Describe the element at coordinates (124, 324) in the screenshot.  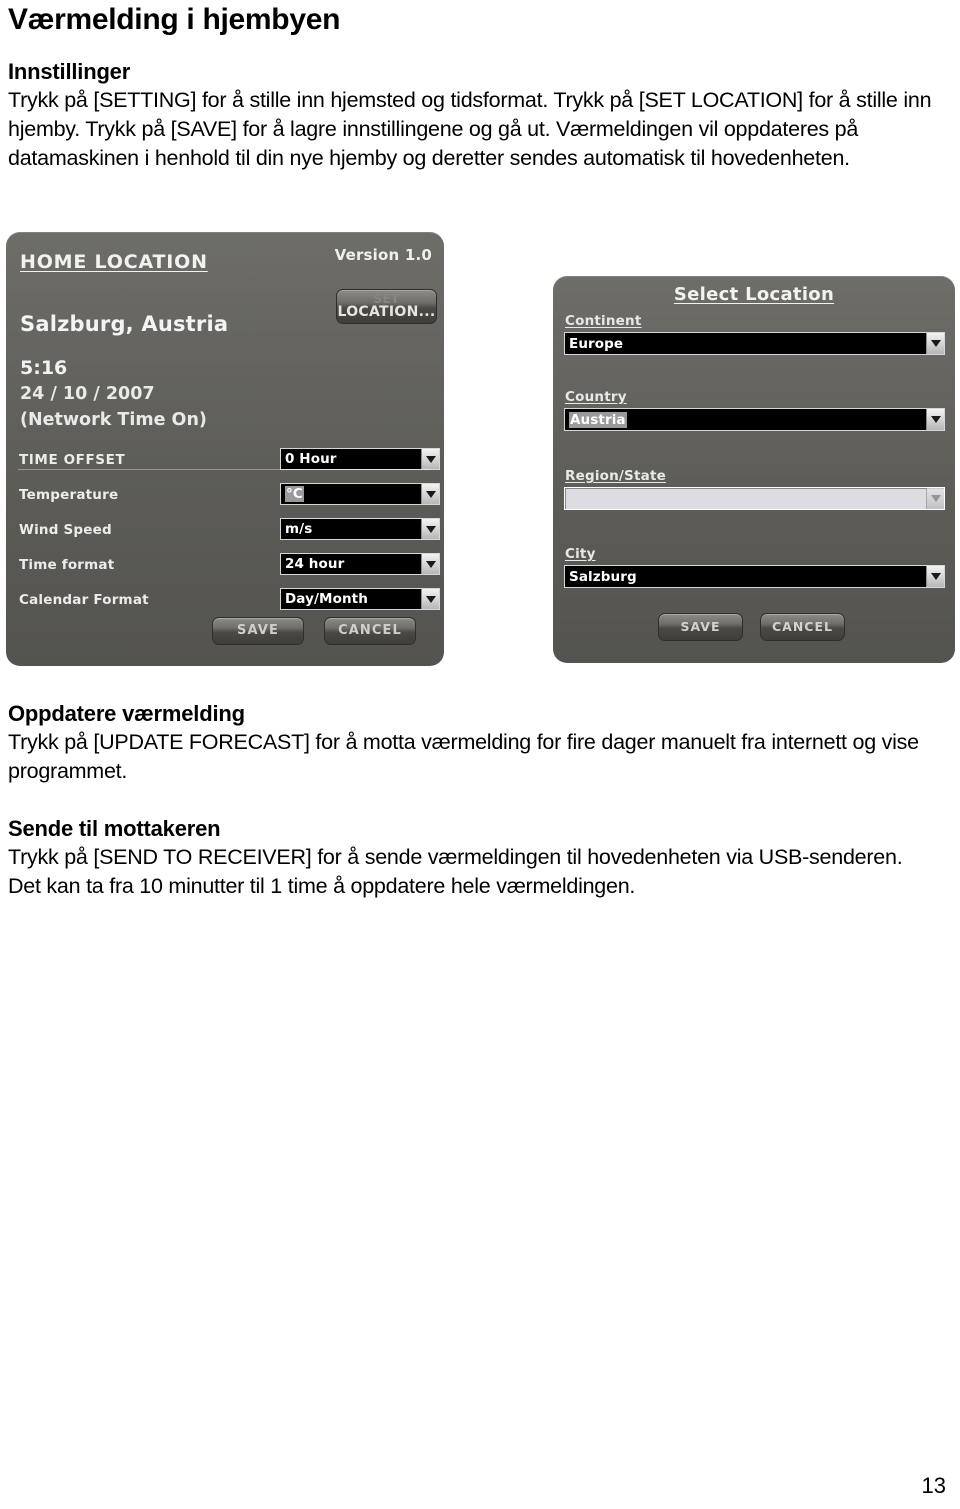
I see `home-city-value: Salzburg, Austria` at that location.